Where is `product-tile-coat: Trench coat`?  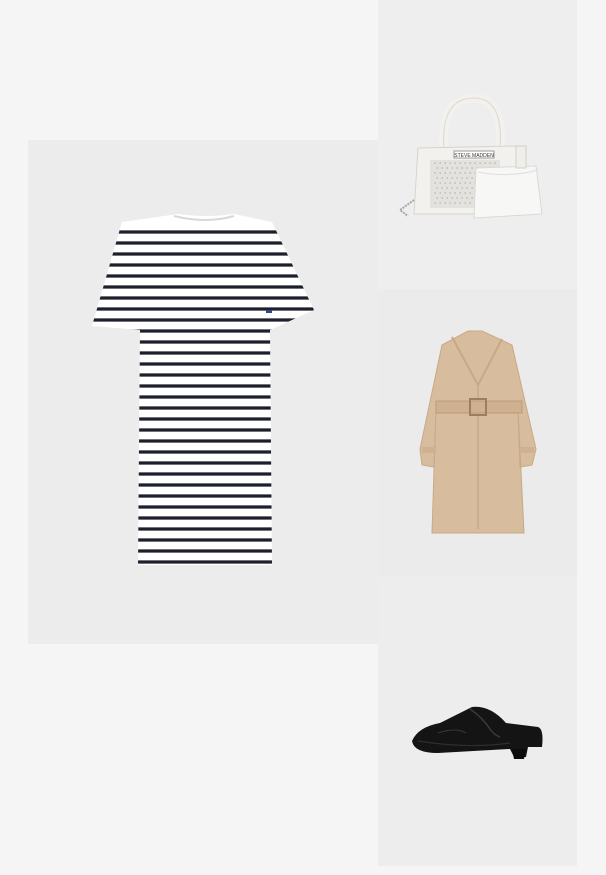 product-tile-coat: Trench coat is located at coordinates (477, 433).